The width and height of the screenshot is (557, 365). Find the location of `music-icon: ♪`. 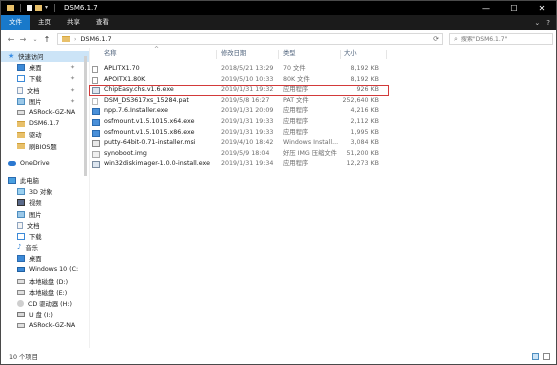

music-icon: ♪ is located at coordinates (19, 247).